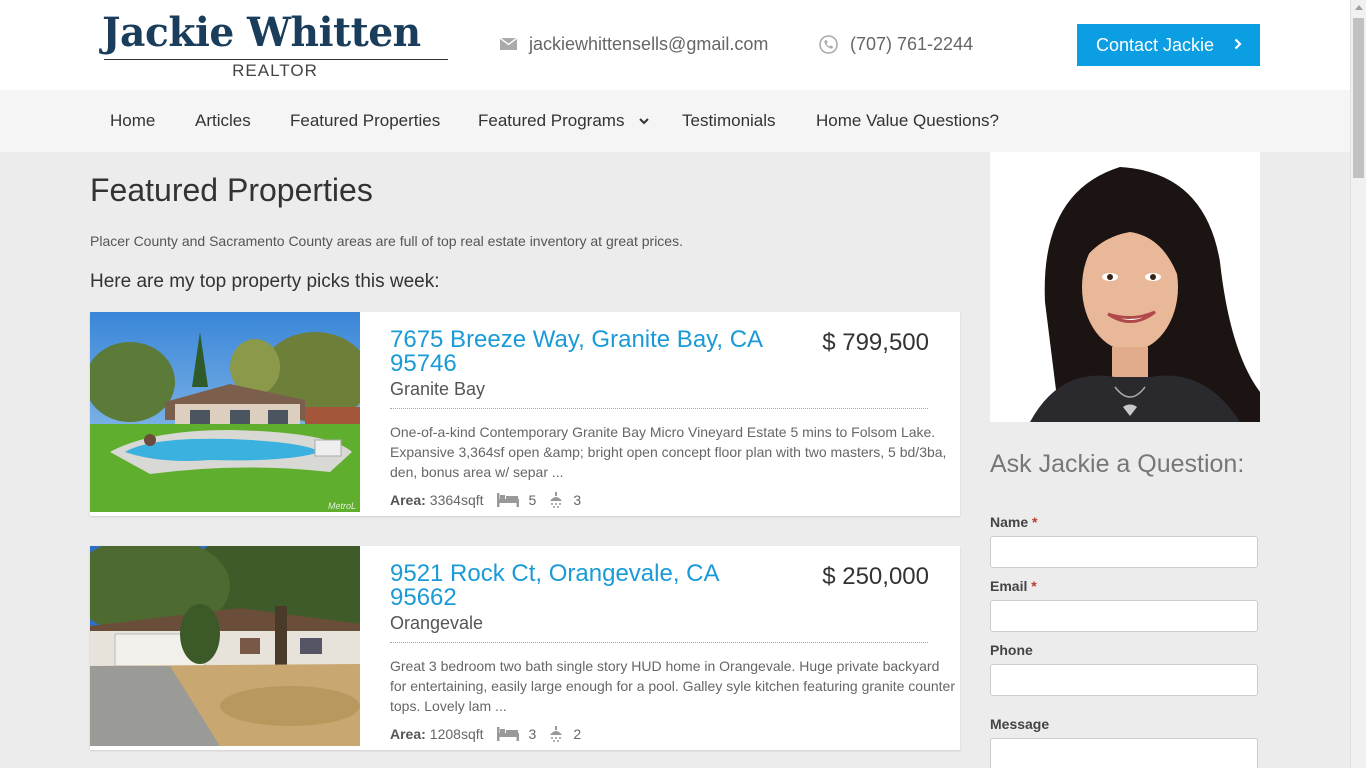 The height and width of the screenshot is (768, 1366). I want to click on logo: Jackie Whitten REALTOR, so click(277, 46).